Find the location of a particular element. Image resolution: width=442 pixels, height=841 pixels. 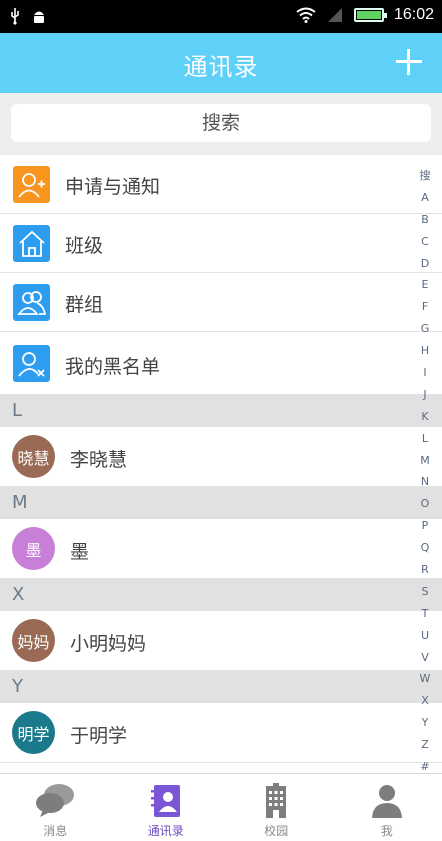

section-header-m: M is located at coordinates (221, 503).